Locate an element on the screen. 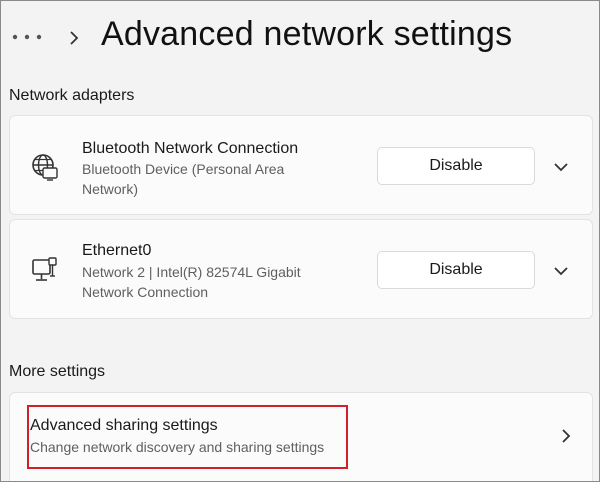  section-heading-more-settings: More settings is located at coordinates (57, 371).